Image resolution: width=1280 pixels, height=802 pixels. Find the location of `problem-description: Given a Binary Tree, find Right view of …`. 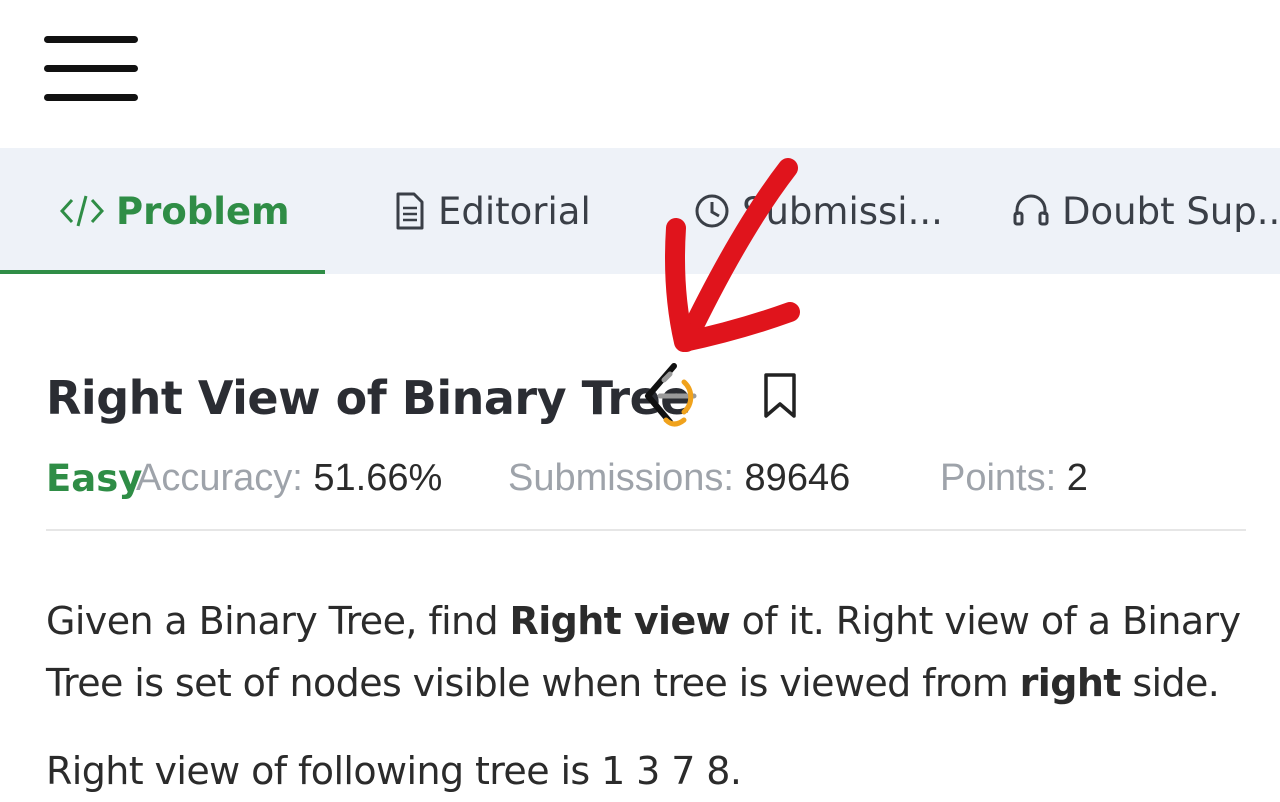

problem-description: Given a Binary Tree, find Right view of … is located at coordinates (643, 652).